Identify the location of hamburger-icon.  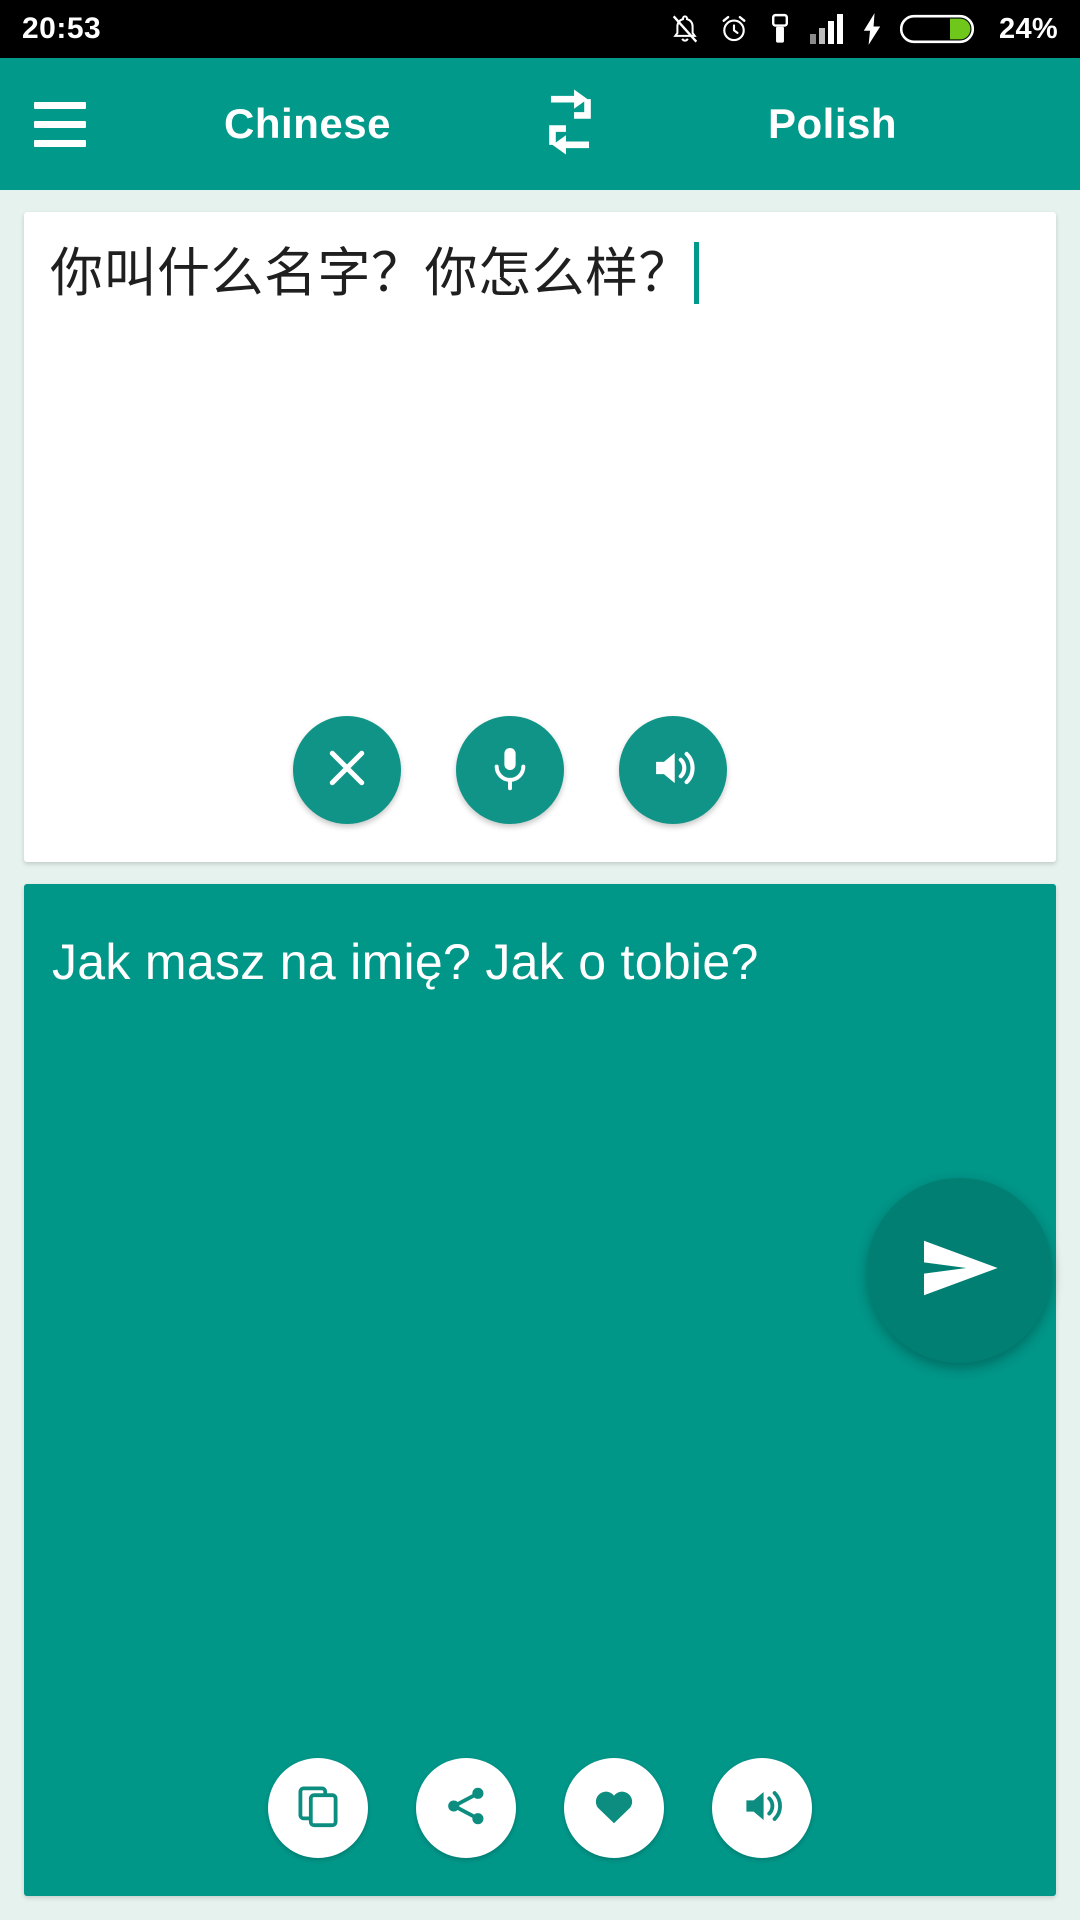
(60, 124).